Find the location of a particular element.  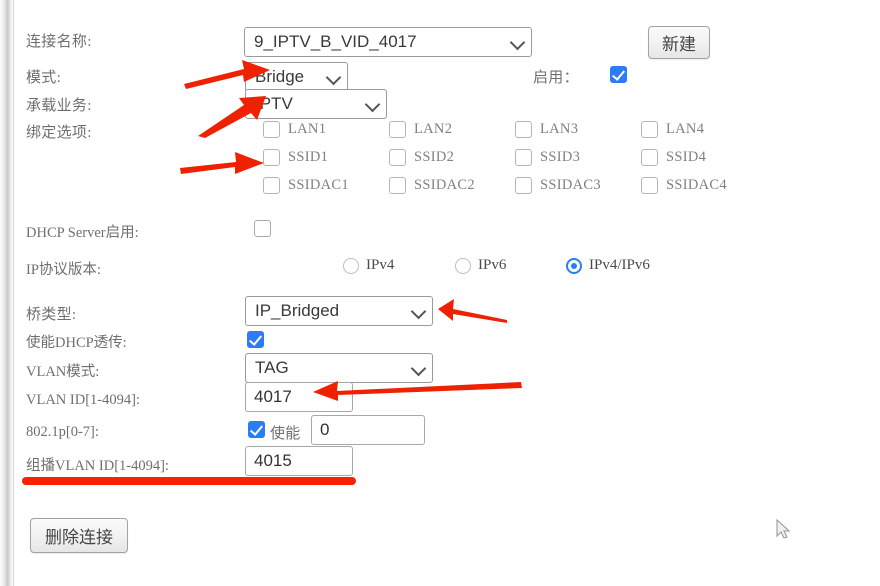

vlan-id-label: VLAN ID[1-4094]: is located at coordinates (83, 399).